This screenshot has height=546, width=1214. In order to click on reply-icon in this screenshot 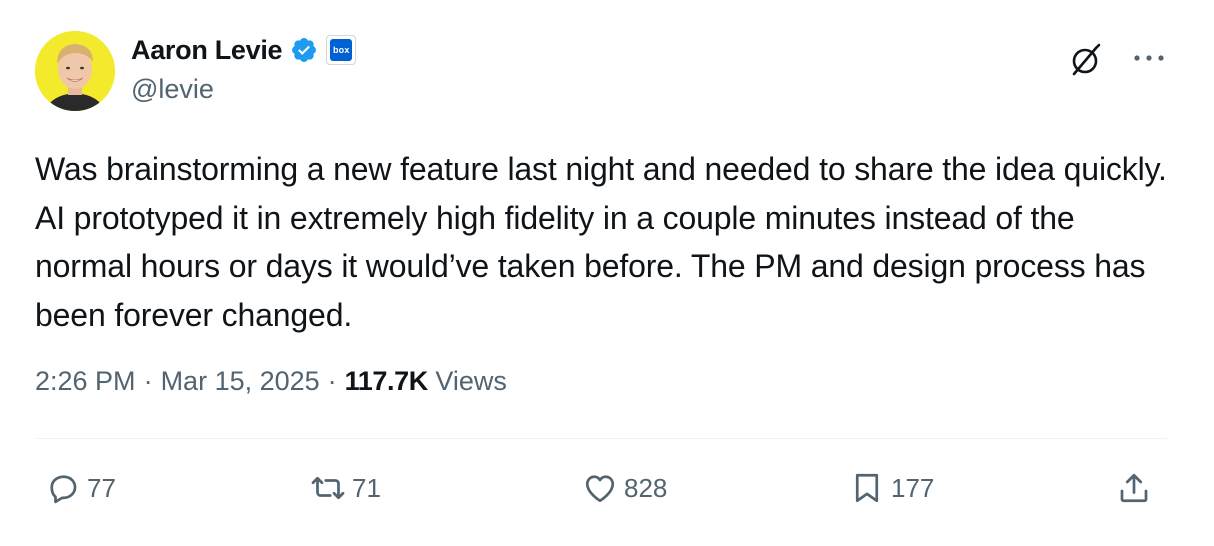, I will do `click(63, 489)`.